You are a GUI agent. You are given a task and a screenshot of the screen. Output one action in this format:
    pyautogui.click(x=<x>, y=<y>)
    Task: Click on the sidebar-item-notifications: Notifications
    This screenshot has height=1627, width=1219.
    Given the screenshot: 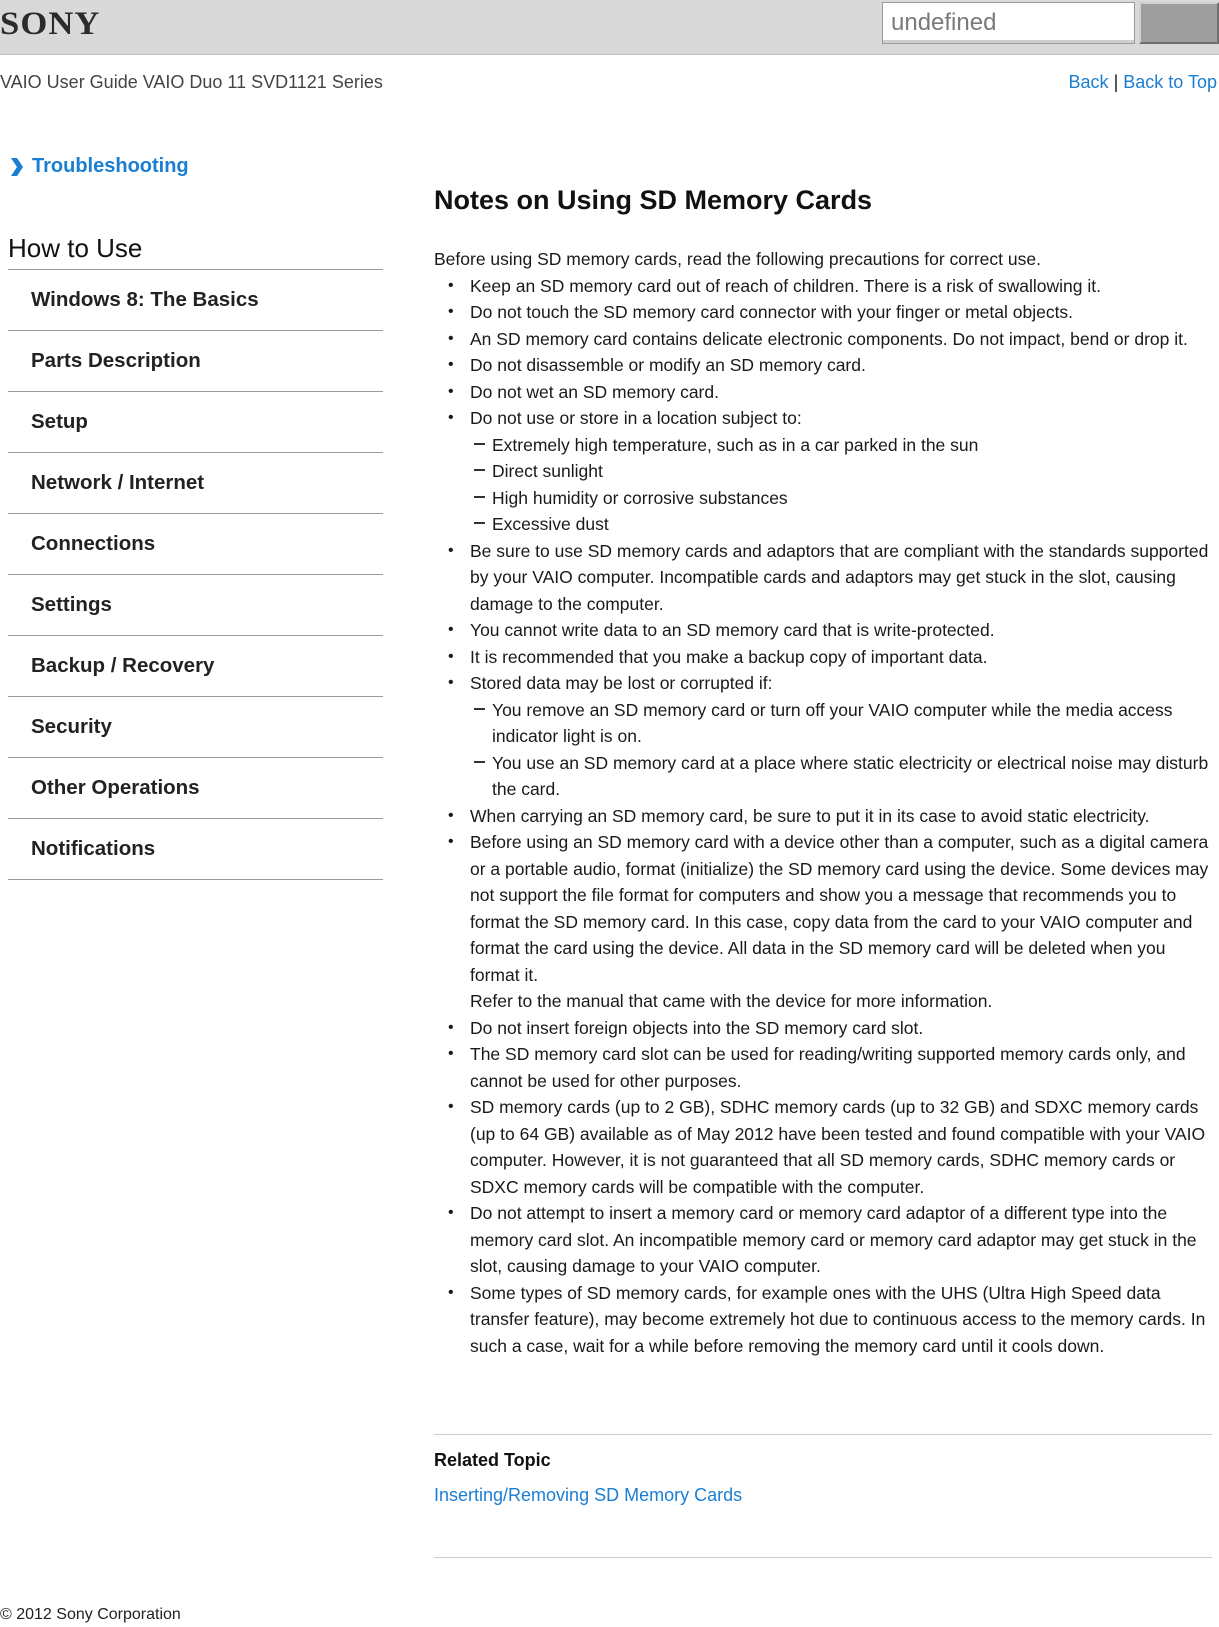 What is the action you would take?
    pyautogui.click(x=195, y=849)
    